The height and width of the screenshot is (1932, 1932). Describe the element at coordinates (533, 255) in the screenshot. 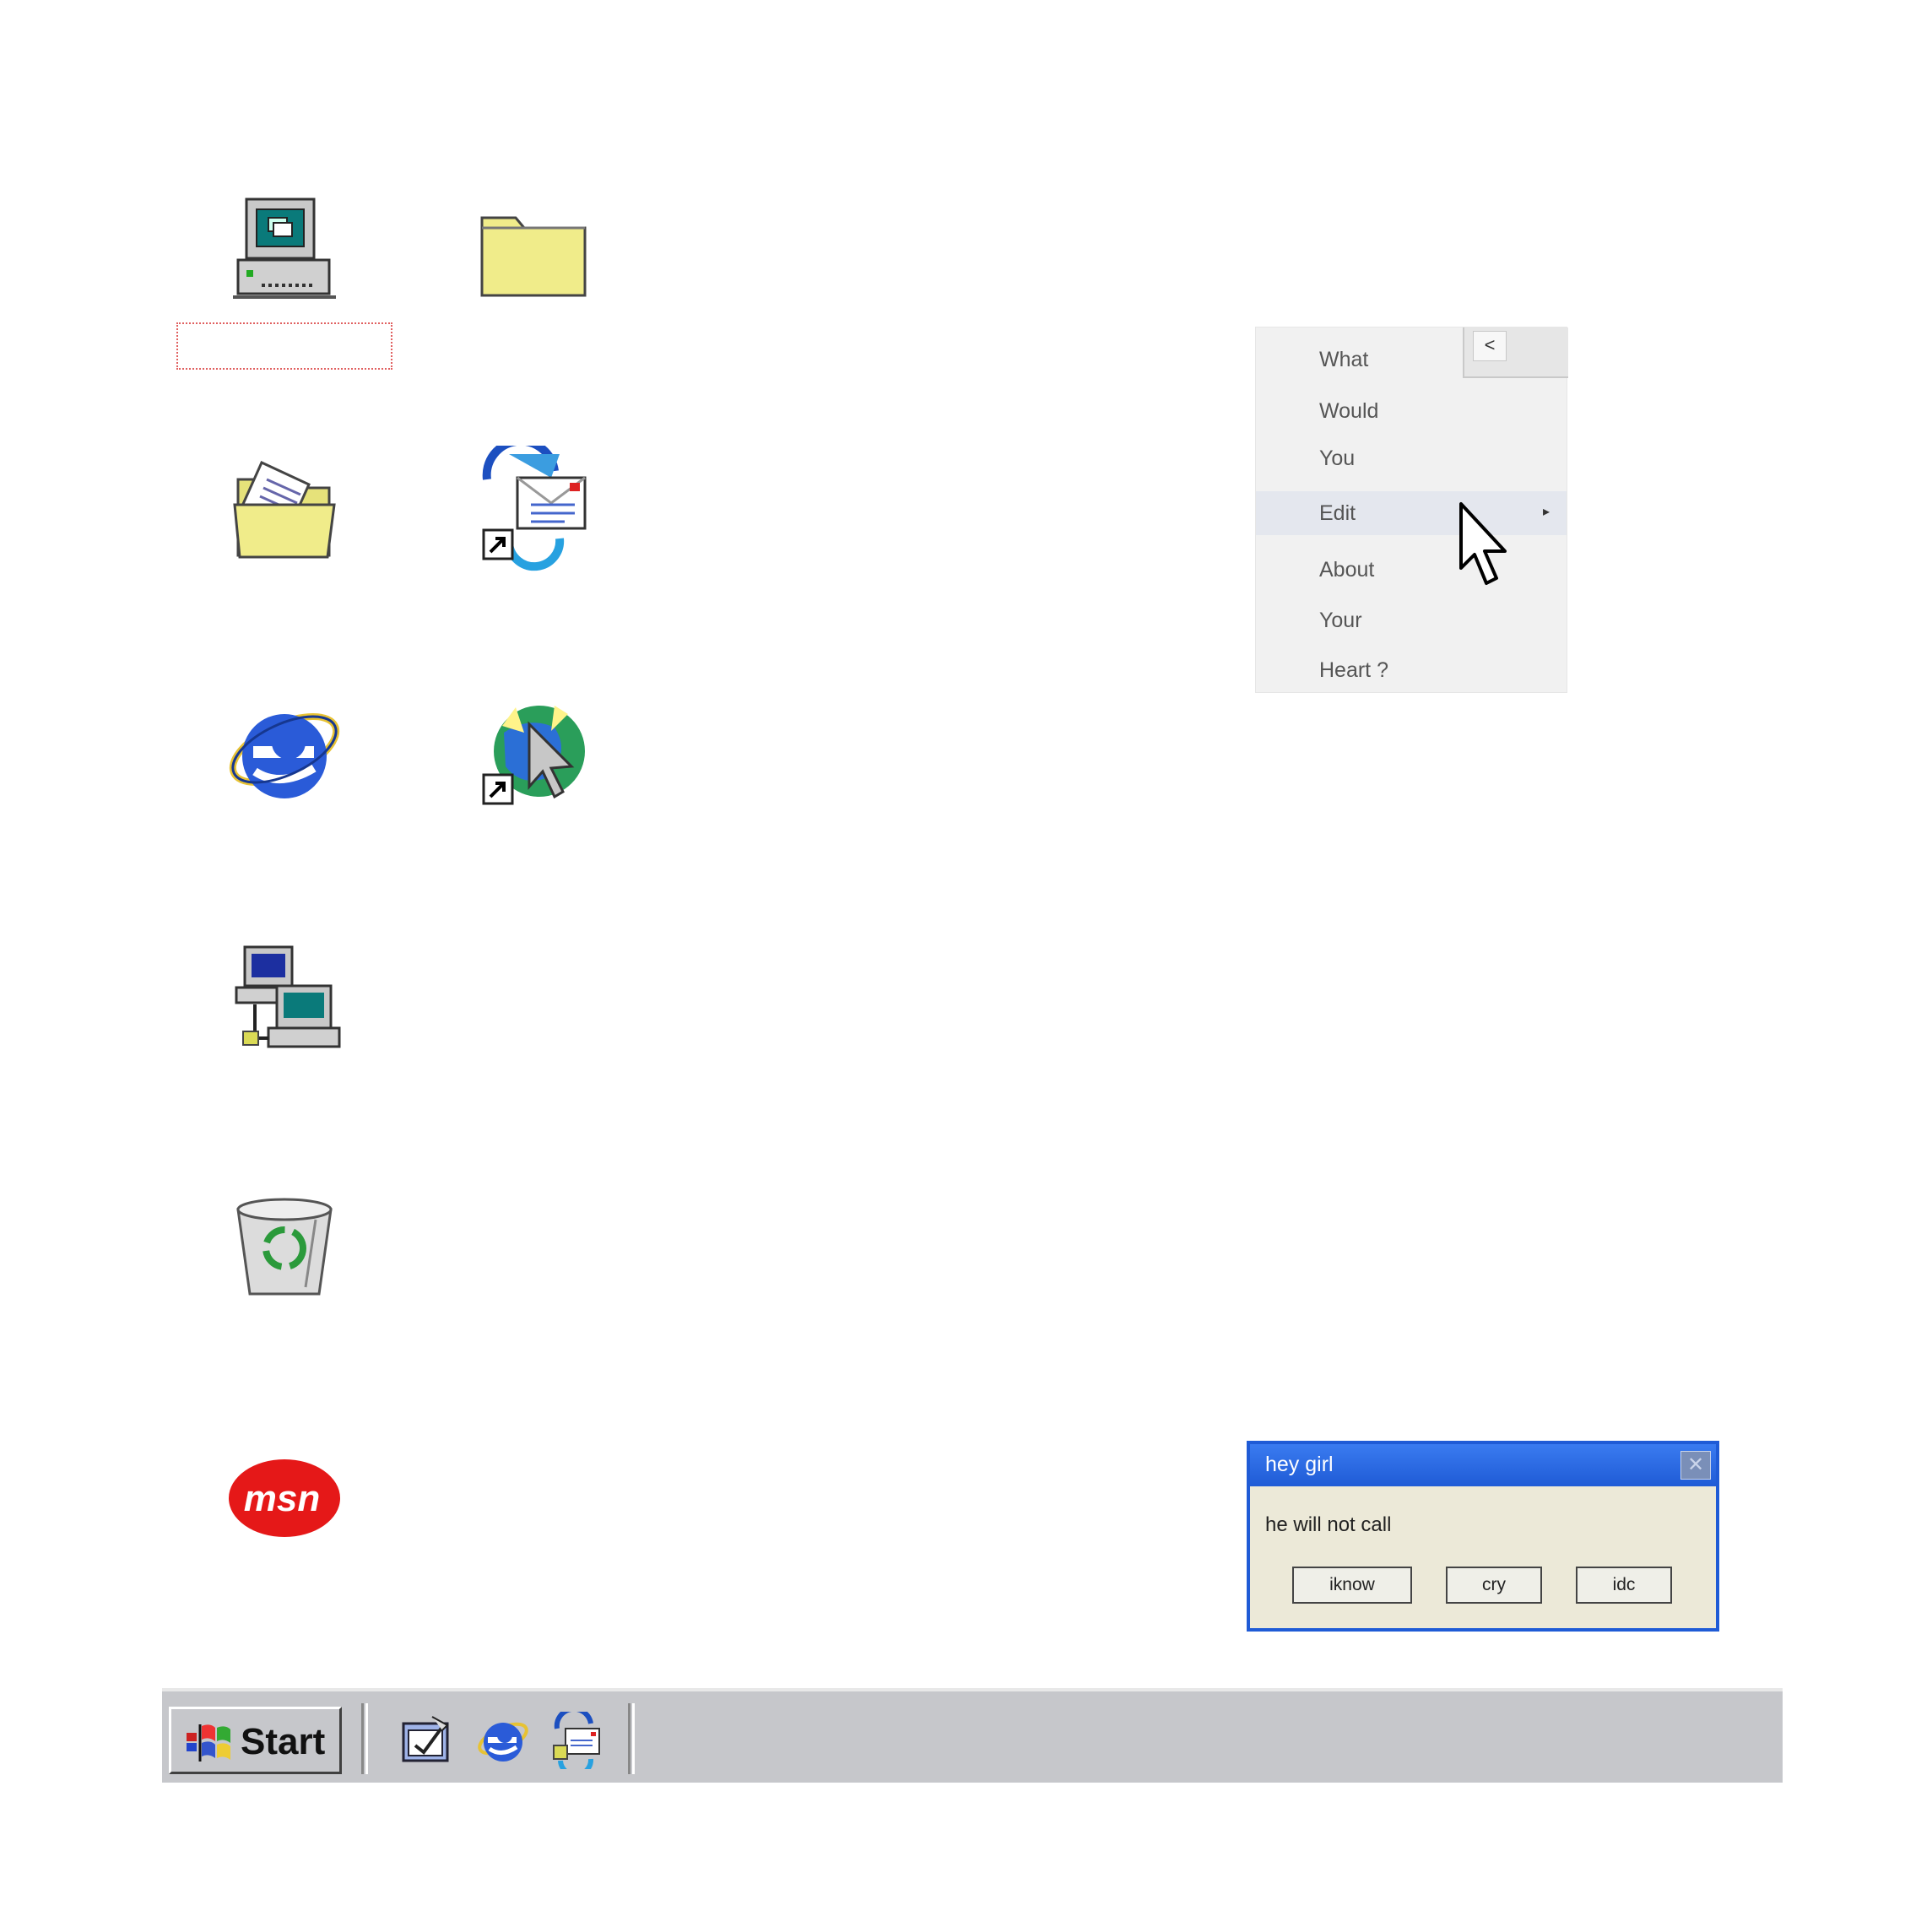

I see `folder-icon` at that location.